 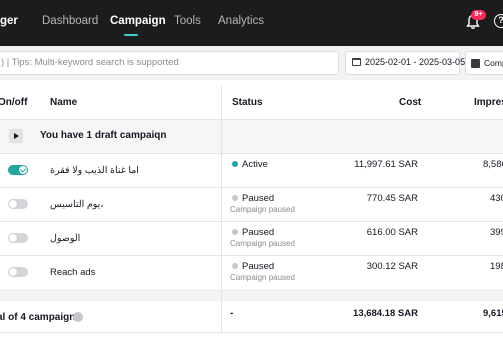 What do you see at coordinates (356, 62) in the screenshot?
I see `calendar-icon` at bounding box center [356, 62].